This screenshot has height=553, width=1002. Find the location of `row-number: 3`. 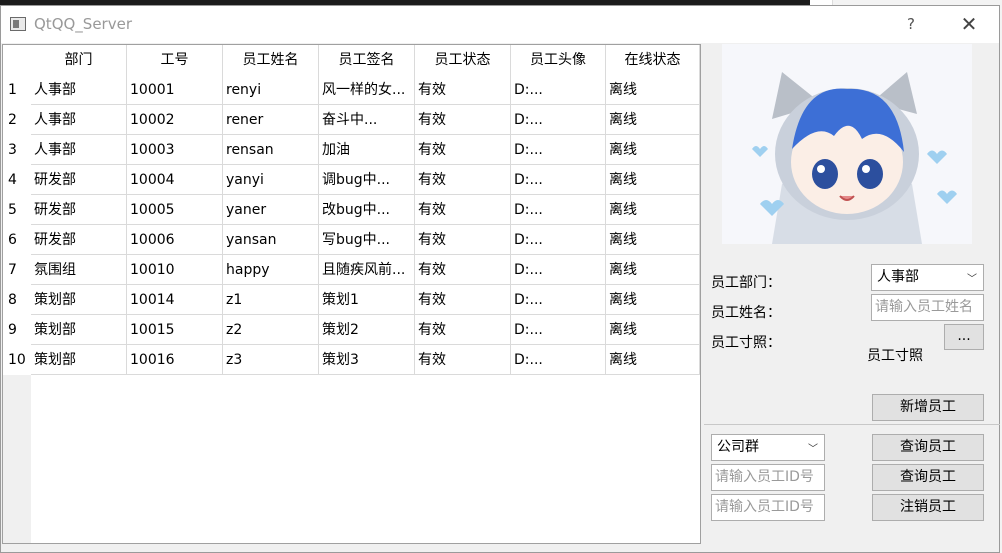

row-number: 3 is located at coordinates (17, 150).